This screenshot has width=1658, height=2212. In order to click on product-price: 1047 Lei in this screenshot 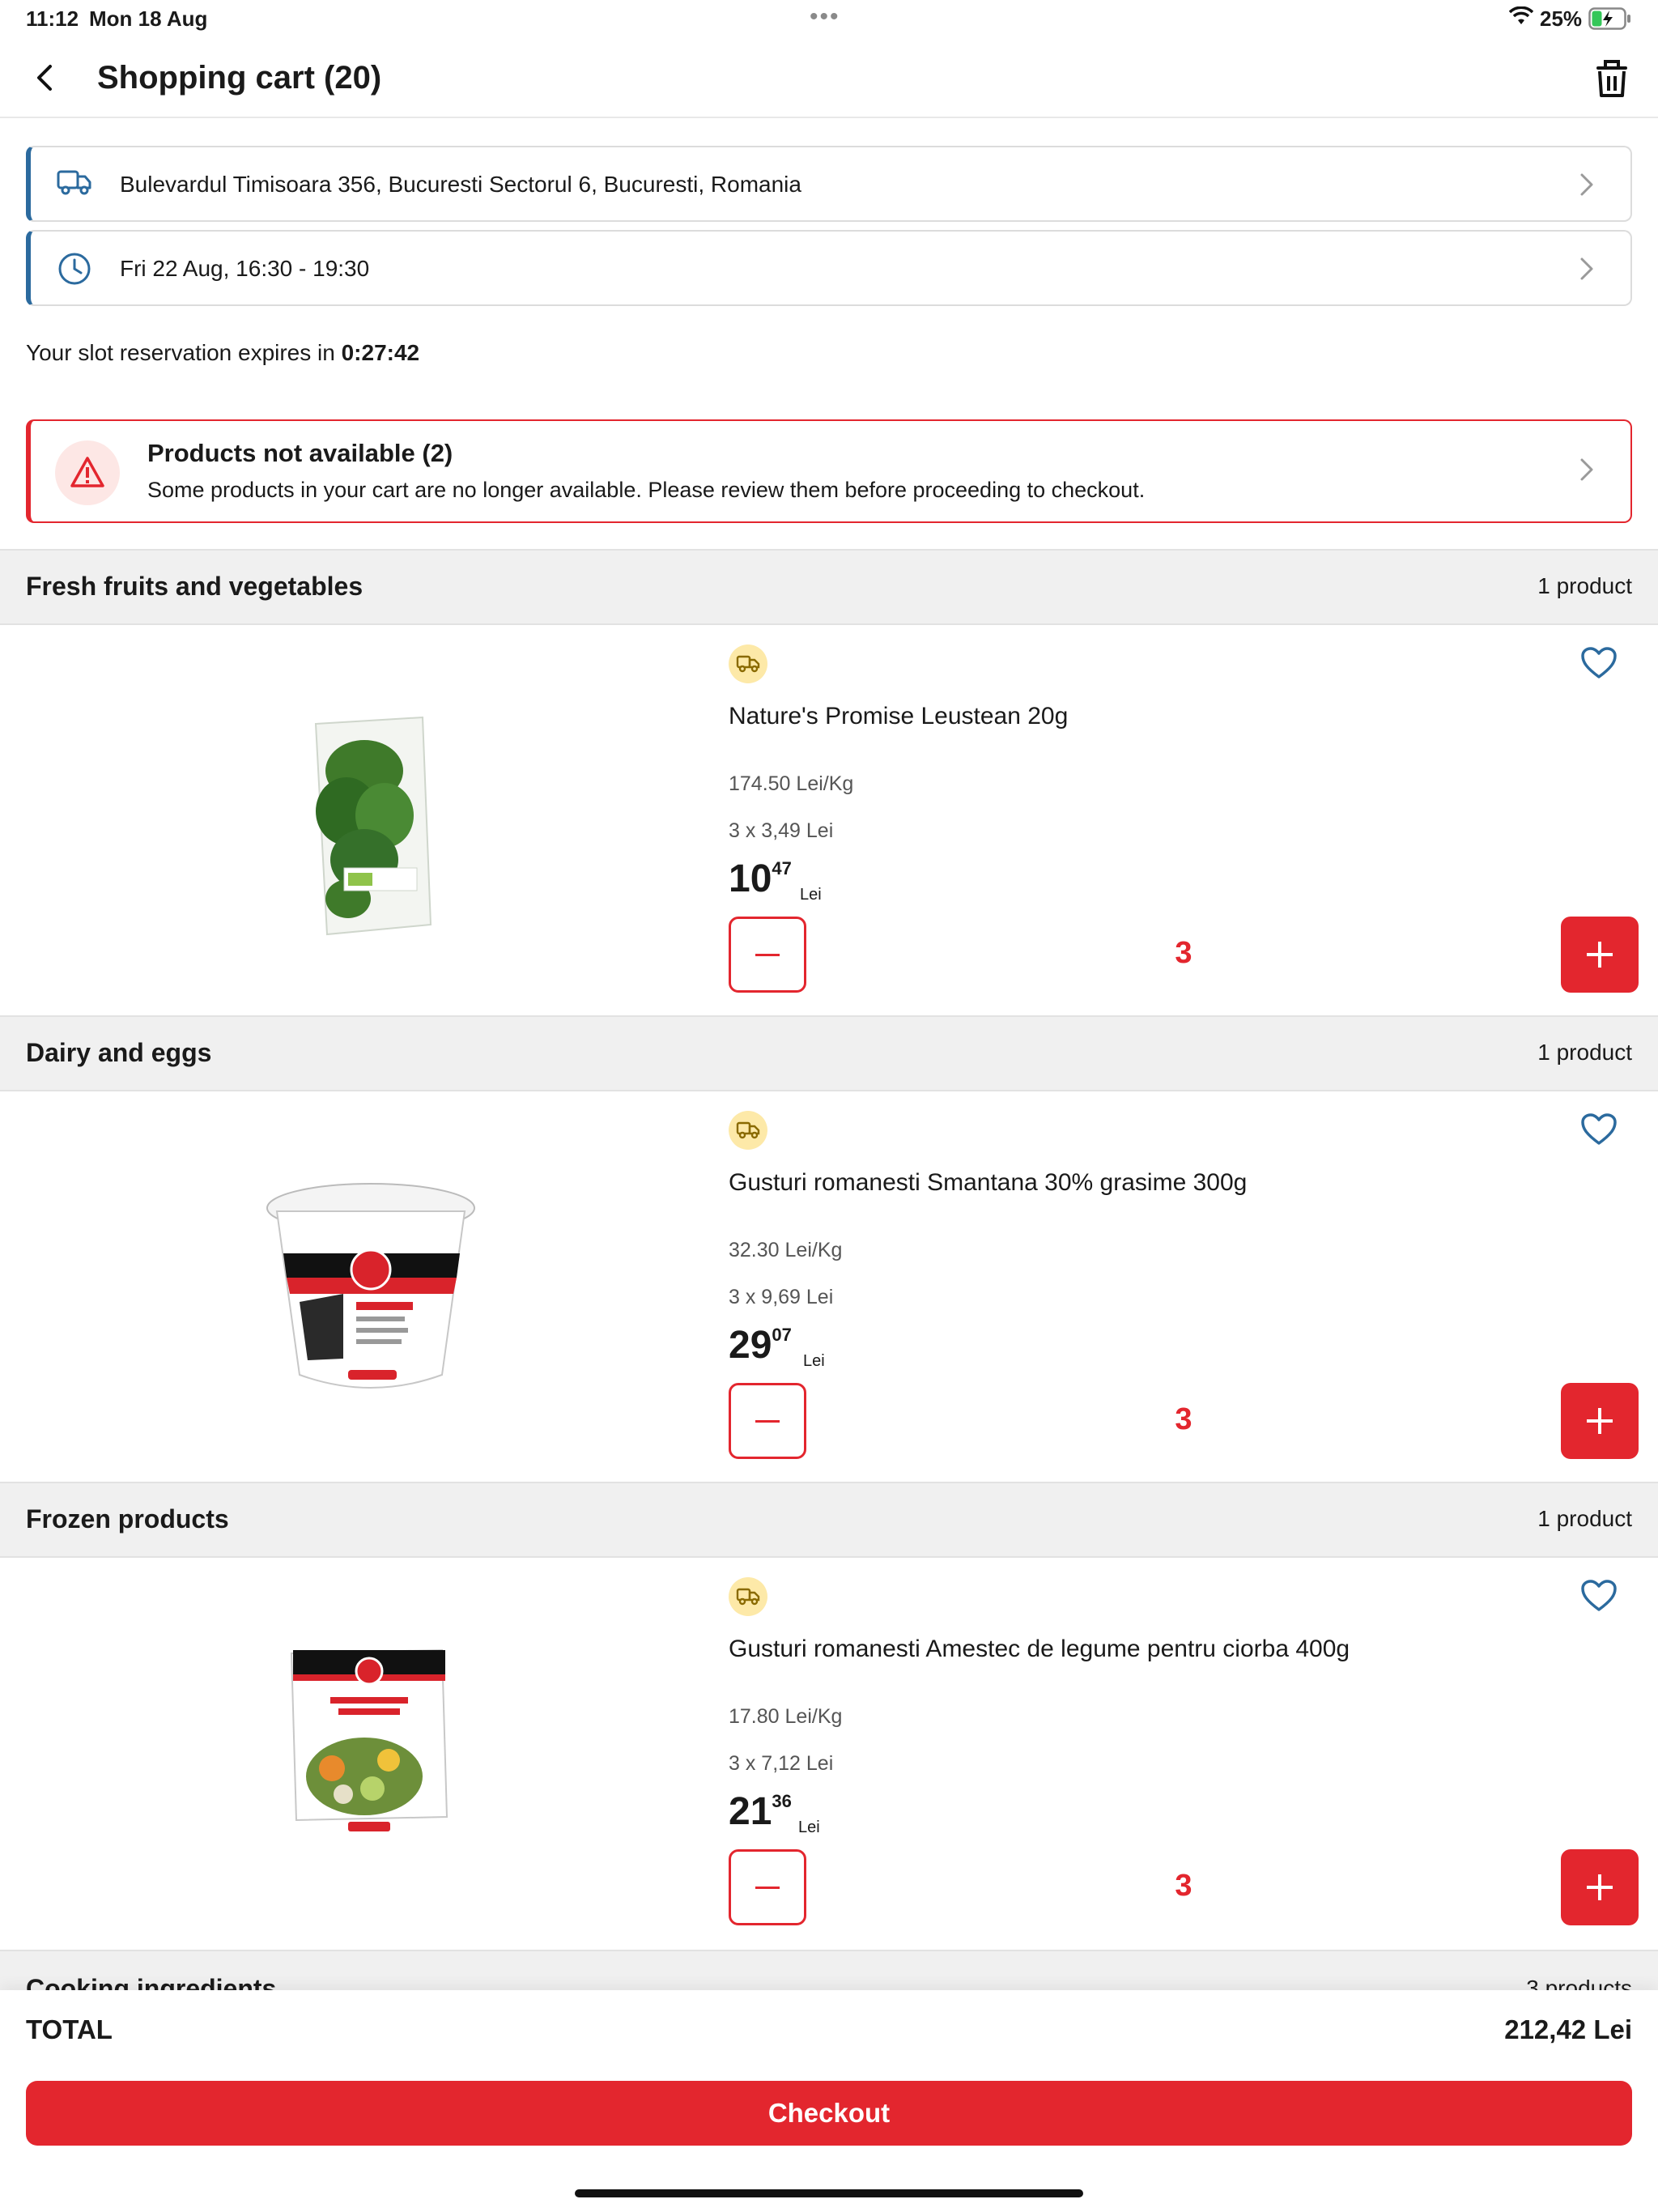, I will do `click(775, 885)`.